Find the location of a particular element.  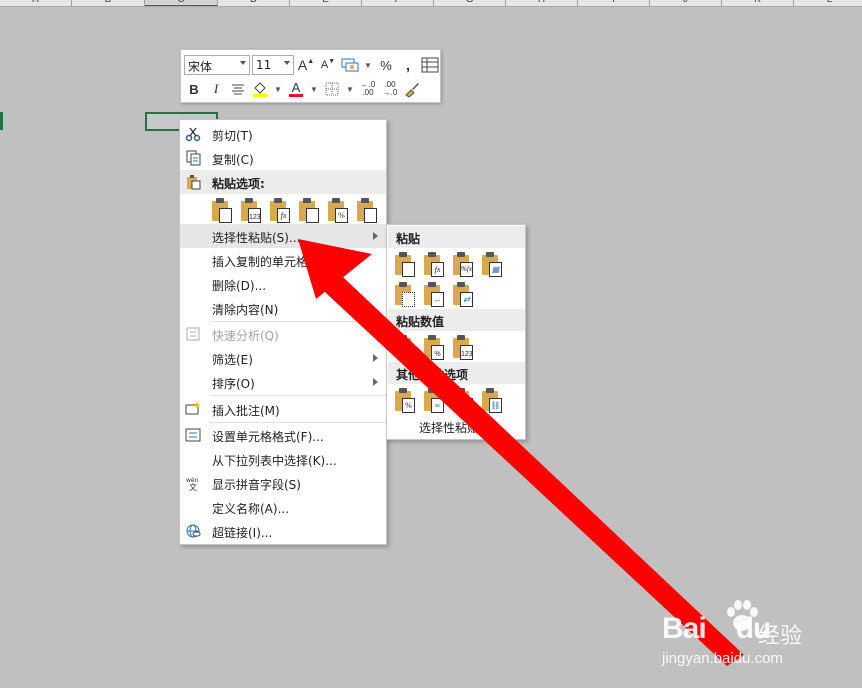

fill-color-dropdown: ▼ is located at coordinates (278, 89).